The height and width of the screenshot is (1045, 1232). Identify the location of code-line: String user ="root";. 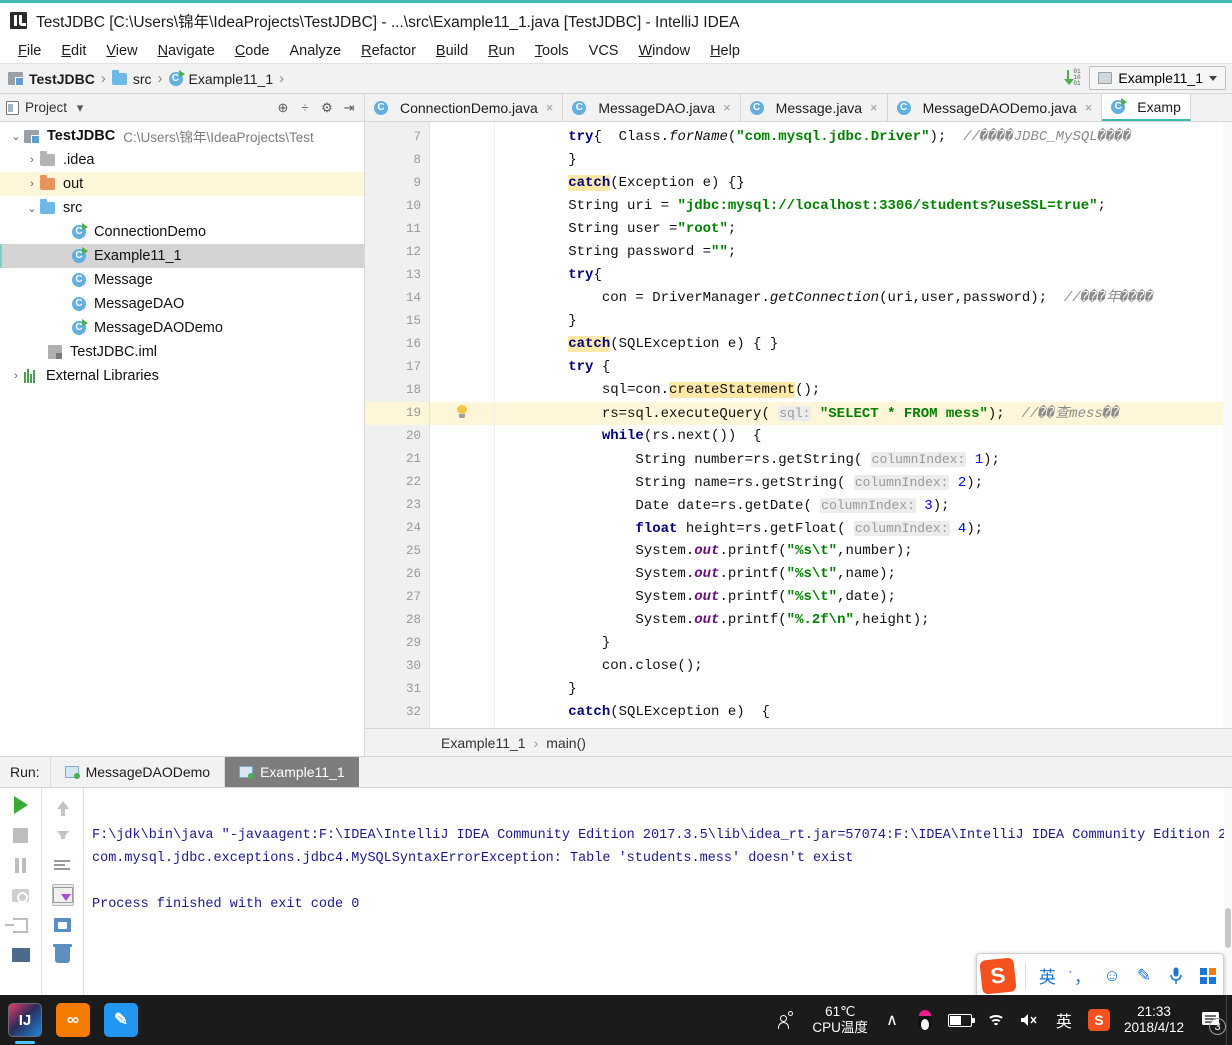
(863, 229).